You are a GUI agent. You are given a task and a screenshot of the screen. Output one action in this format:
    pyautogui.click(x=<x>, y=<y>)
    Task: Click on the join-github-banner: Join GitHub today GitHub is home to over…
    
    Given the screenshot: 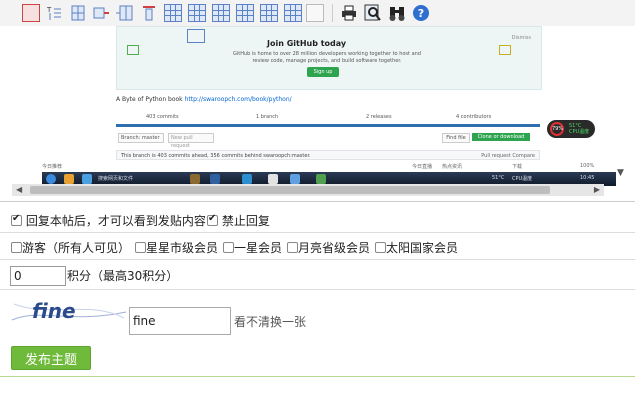 What is the action you would take?
    pyautogui.click(x=329, y=58)
    